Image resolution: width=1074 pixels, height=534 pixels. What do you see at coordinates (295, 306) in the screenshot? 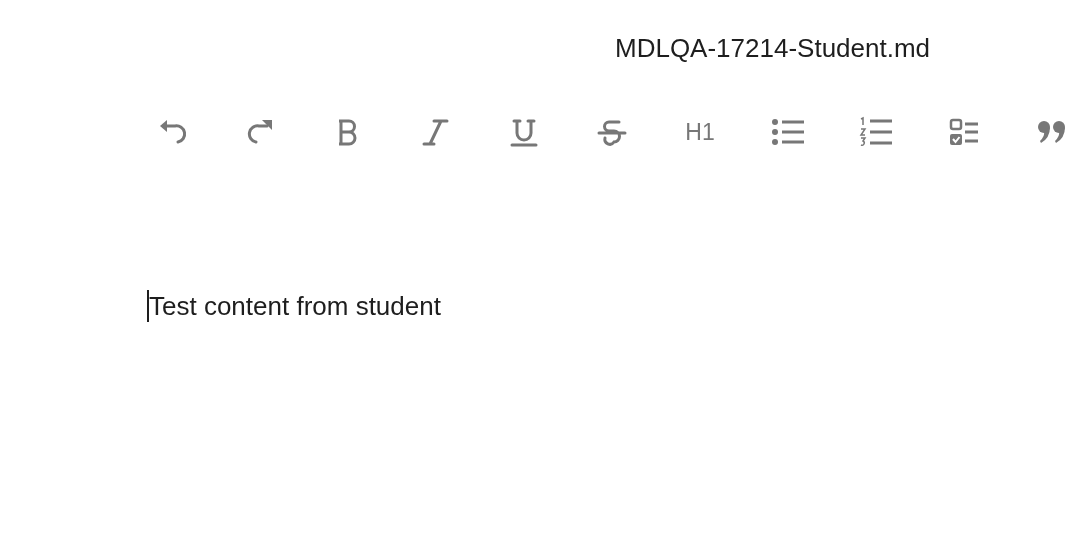
I see `document-text: Test content from student` at bounding box center [295, 306].